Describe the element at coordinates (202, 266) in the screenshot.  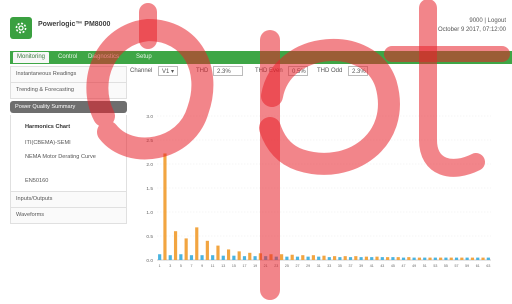
I see `x-tick-label: 9` at that location.